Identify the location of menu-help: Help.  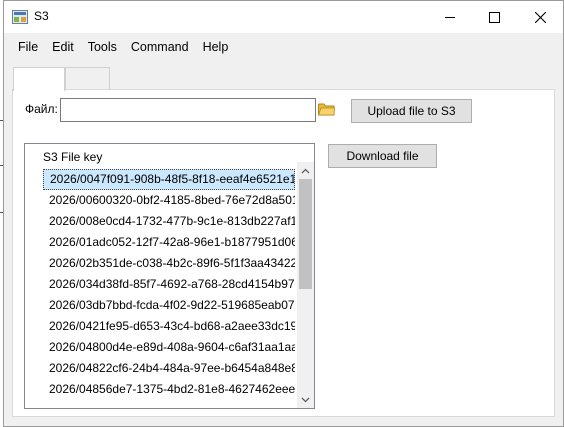
(216, 47).